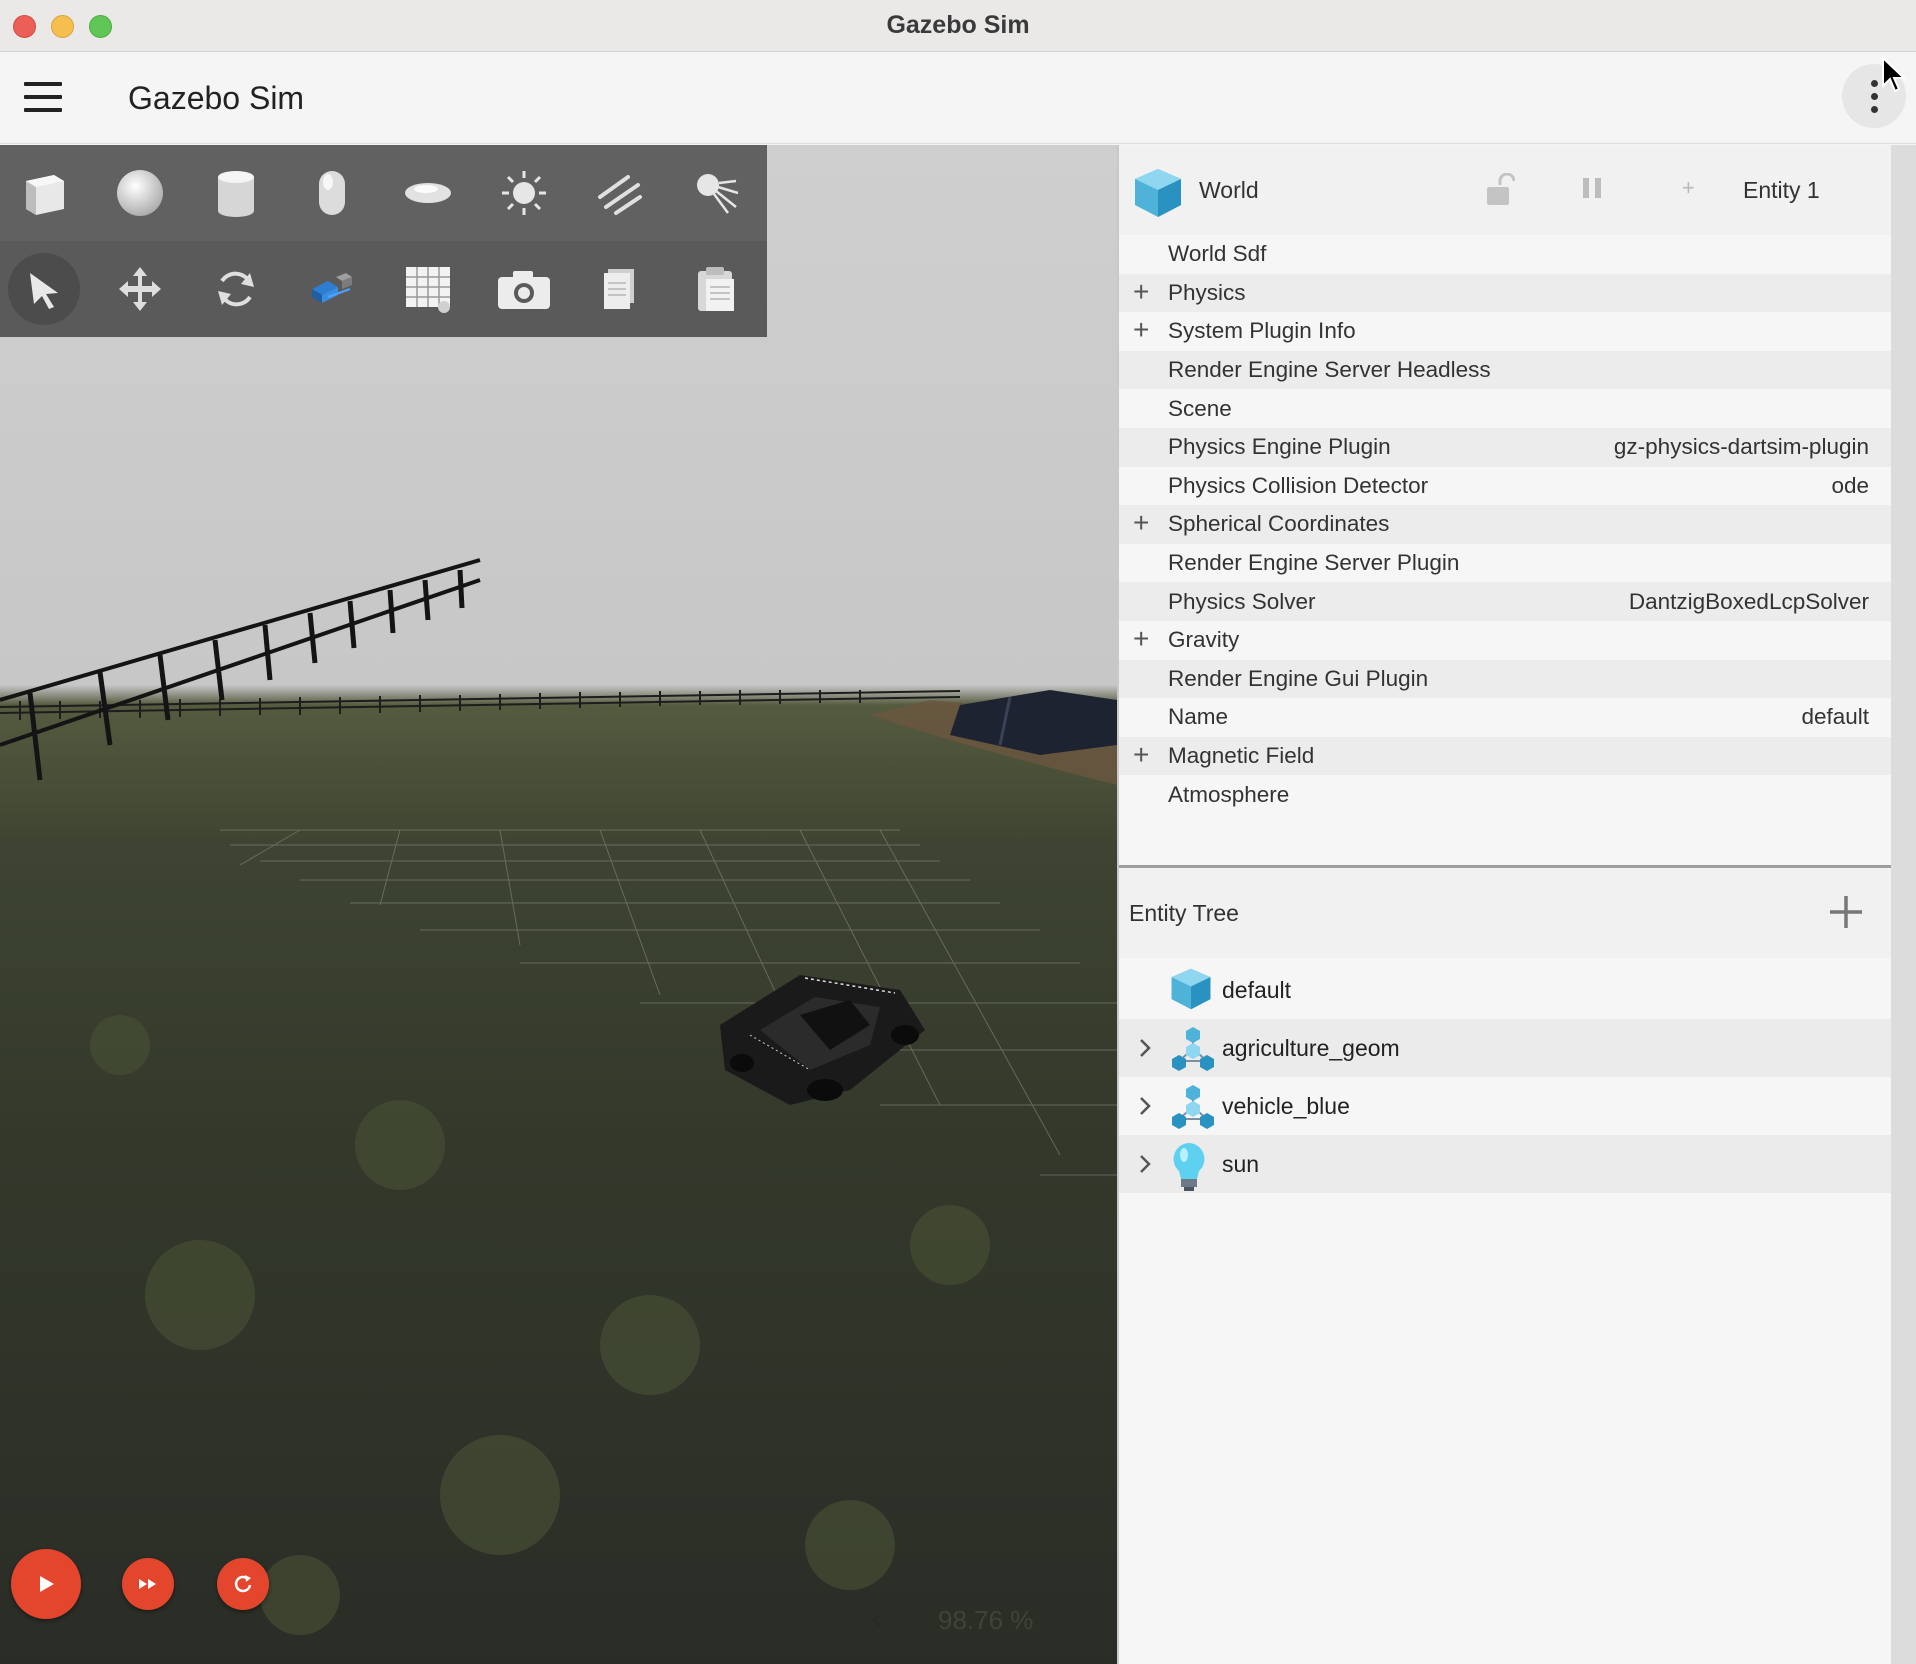 This screenshot has height=1664, width=1916. I want to click on component-row: + Gravity, so click(1505, 640).